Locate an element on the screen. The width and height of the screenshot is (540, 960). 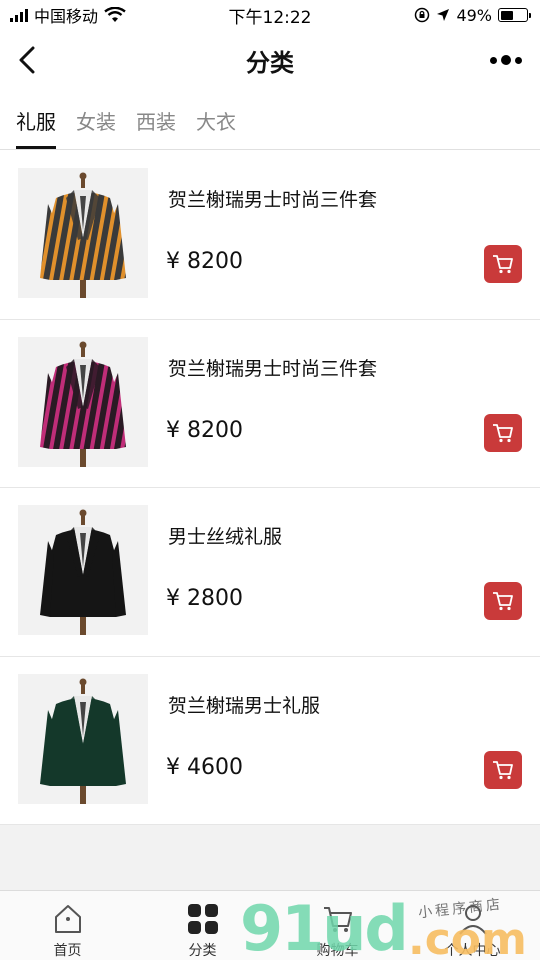
tab-0: 礼服 is located at coordinates (36, 120).